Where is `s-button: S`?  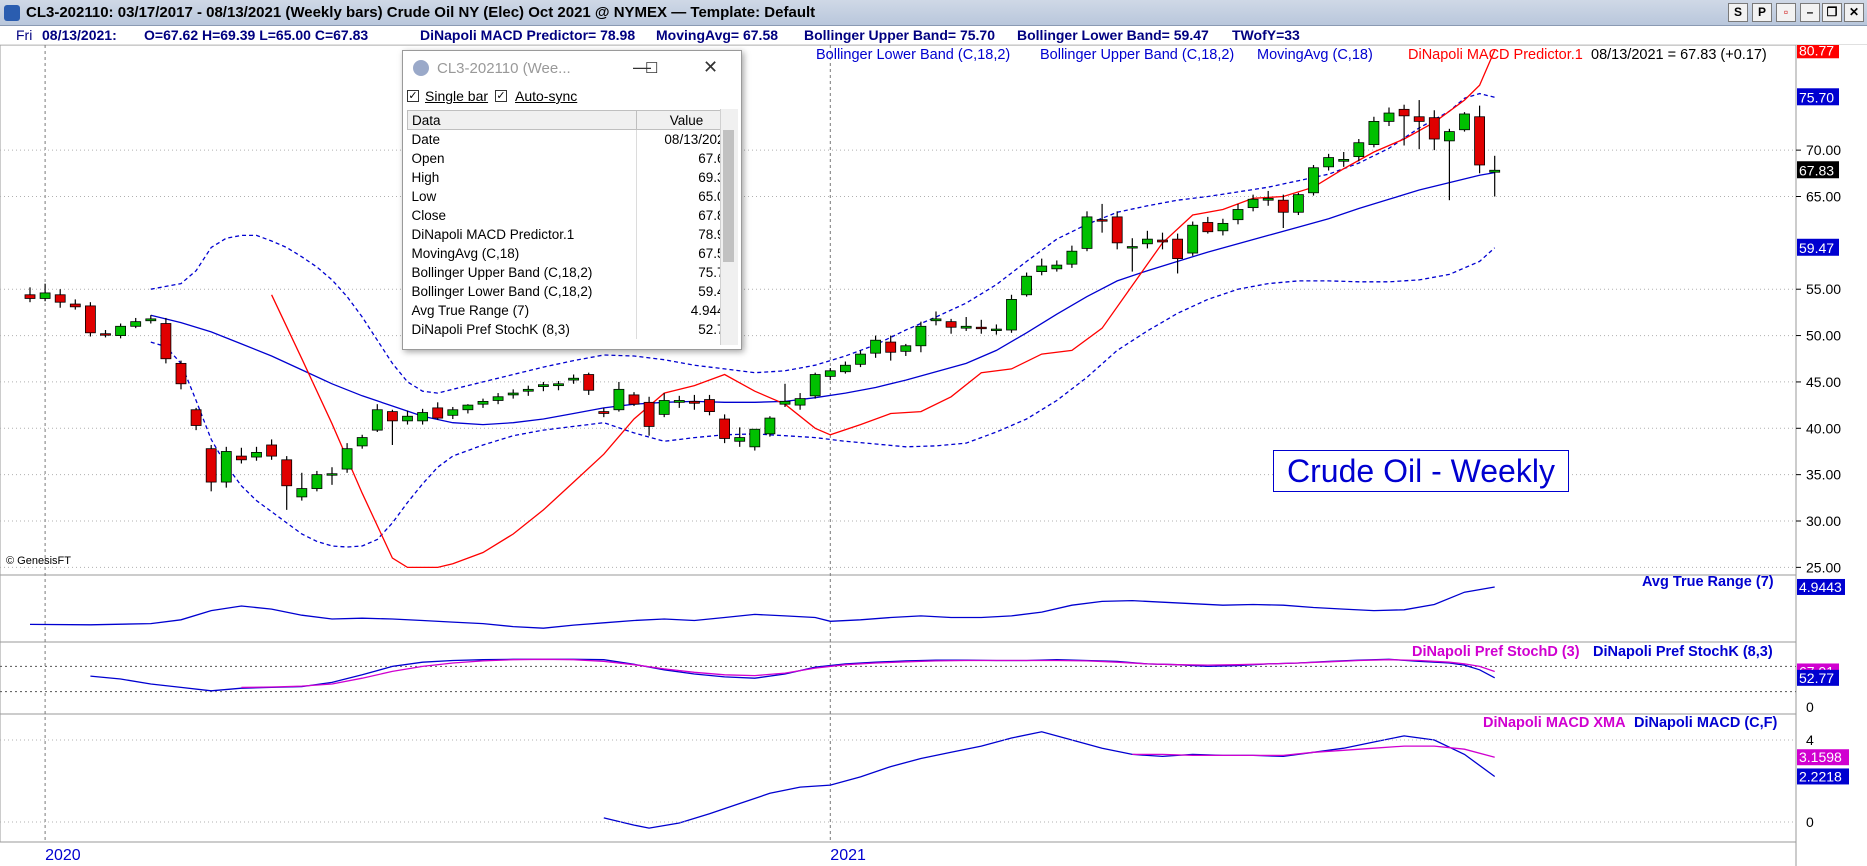 s-button: S is located at coordinates (1738, 12).